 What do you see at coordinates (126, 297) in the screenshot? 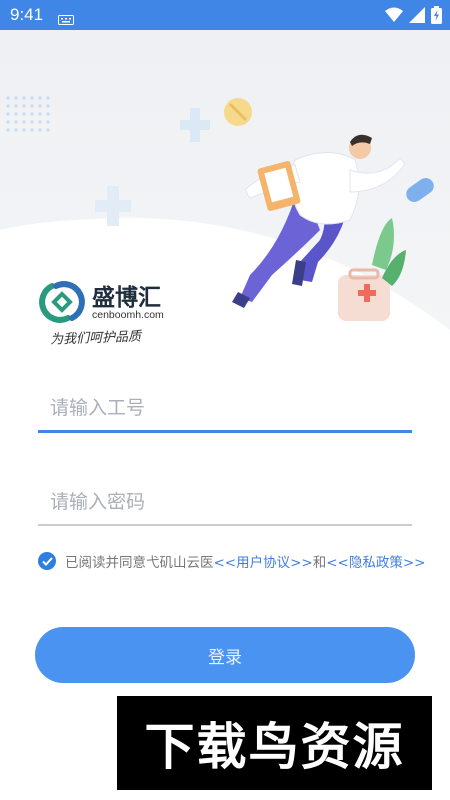
I see `brand-name: 盛博汇` at bounding box center [126, 297].